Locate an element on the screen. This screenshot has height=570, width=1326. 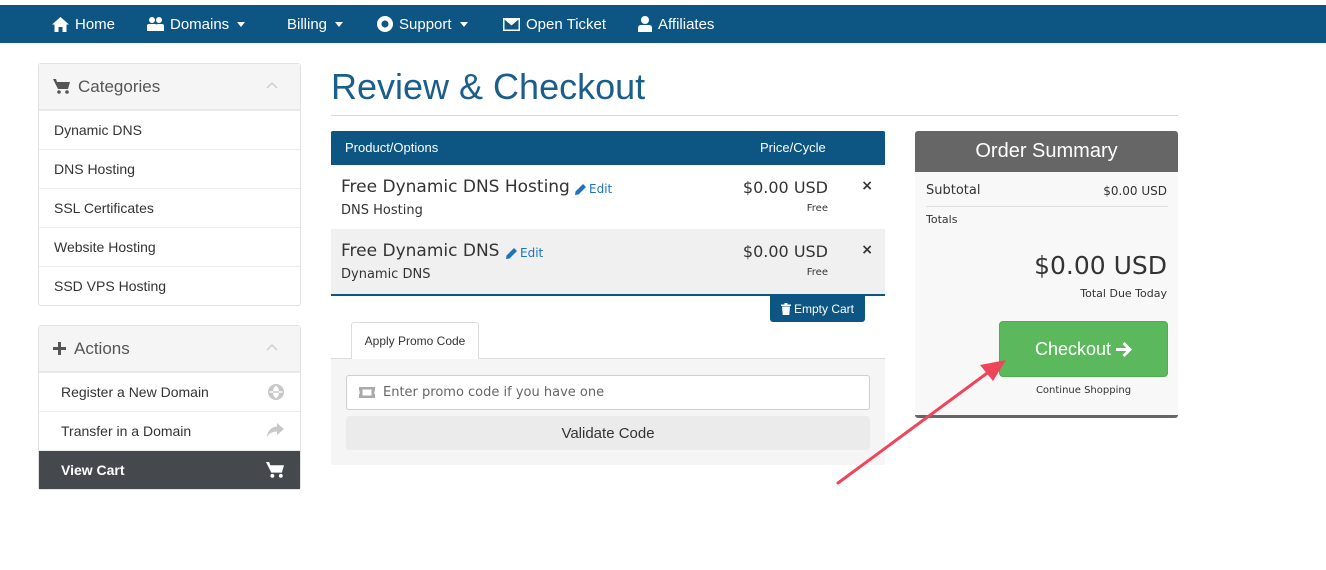
nav-home: Home is located at coordinates (83, 24).